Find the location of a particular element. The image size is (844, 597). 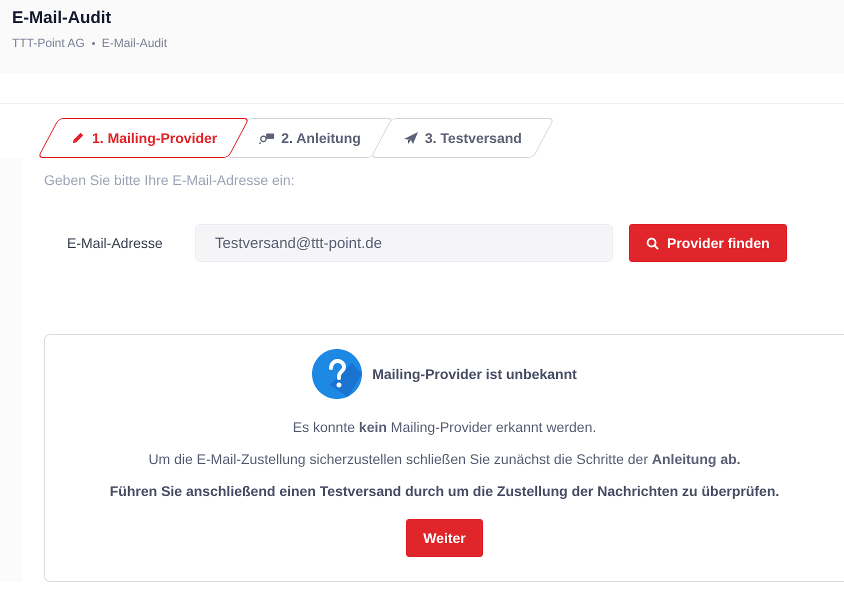

find-provider-button: Provider finden is located at coordinates (708, 243).